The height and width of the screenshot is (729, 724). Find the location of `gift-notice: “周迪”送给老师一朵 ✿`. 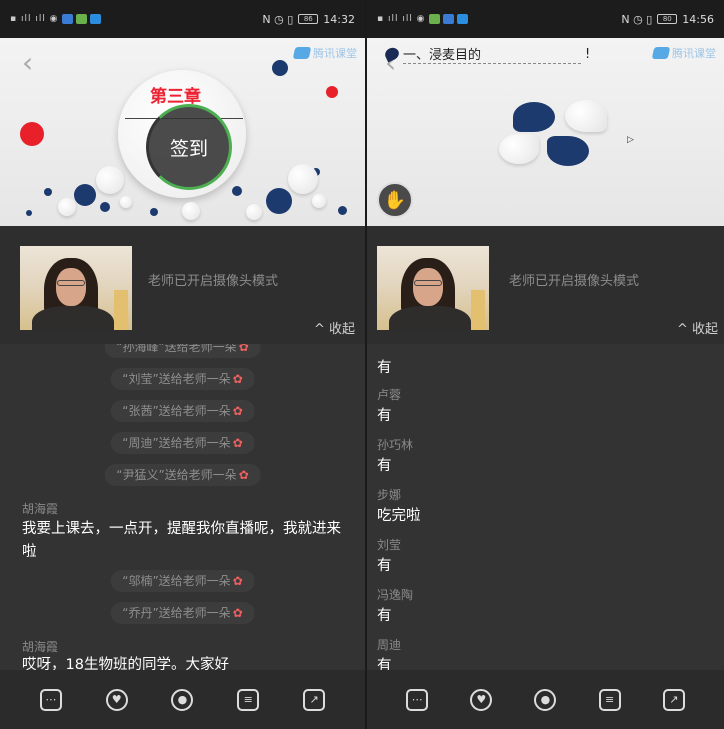

gift-notice: “周迪”送给老师一朵 ✿ is located at coordinates (182, 443).